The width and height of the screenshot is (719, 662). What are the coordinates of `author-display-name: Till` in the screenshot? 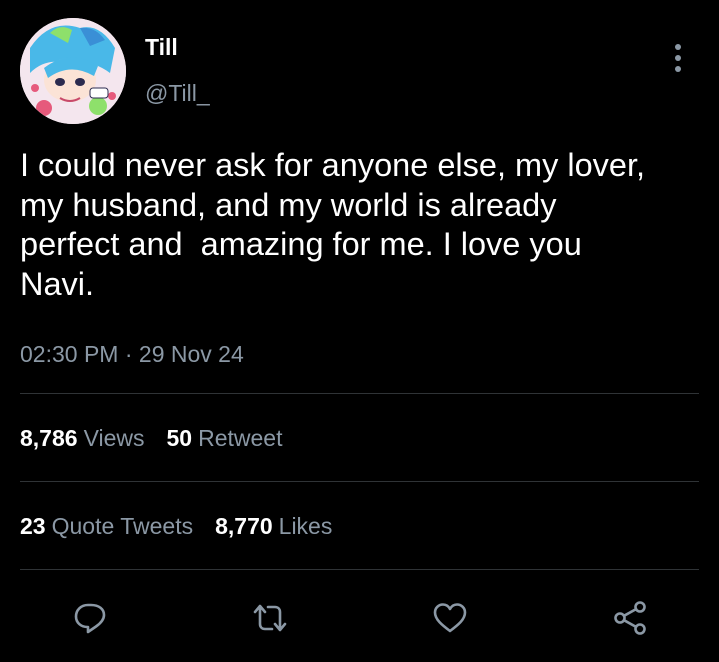 It's located at (161, 47).